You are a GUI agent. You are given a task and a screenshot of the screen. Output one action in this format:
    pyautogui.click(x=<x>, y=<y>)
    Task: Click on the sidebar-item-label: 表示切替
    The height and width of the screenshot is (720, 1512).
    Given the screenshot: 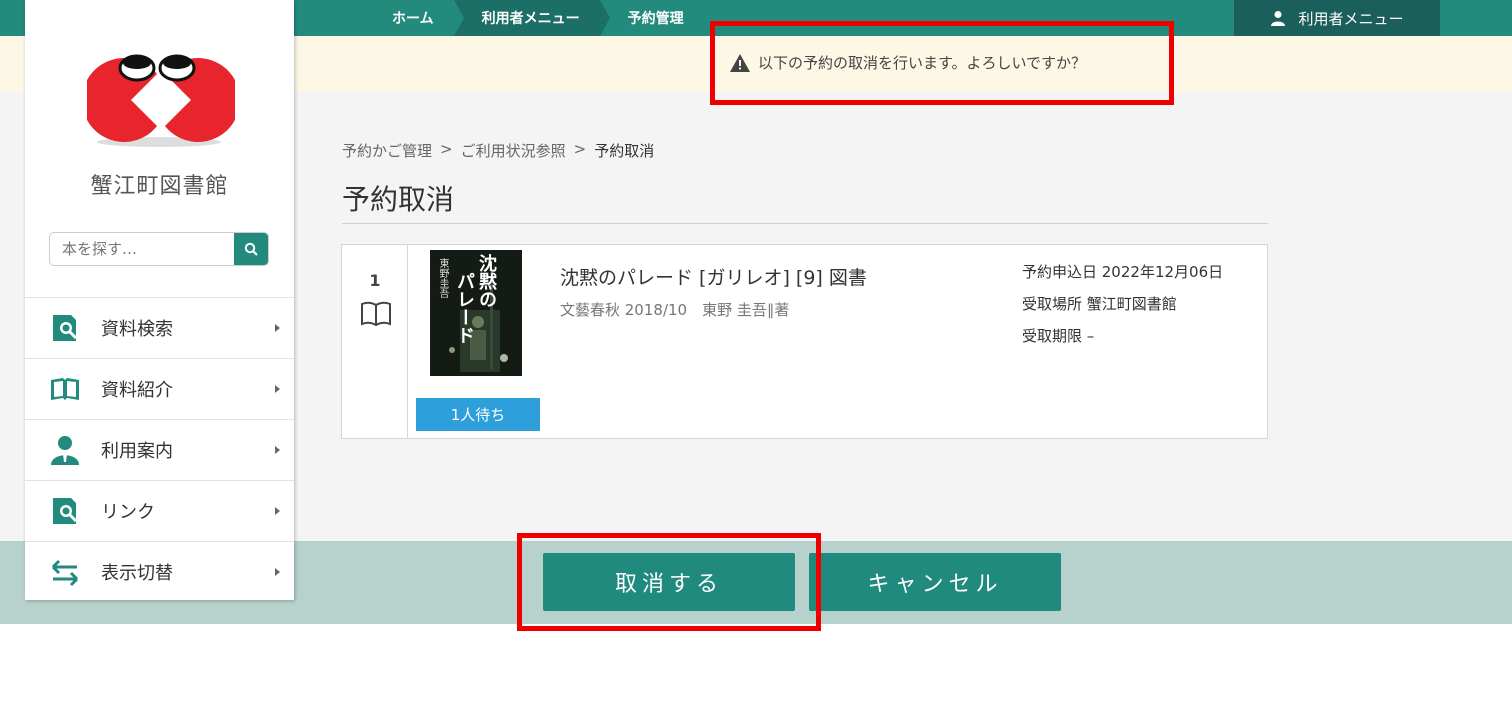 What is the action you would take?
    pyautogui.click(x=137, y=573)
    